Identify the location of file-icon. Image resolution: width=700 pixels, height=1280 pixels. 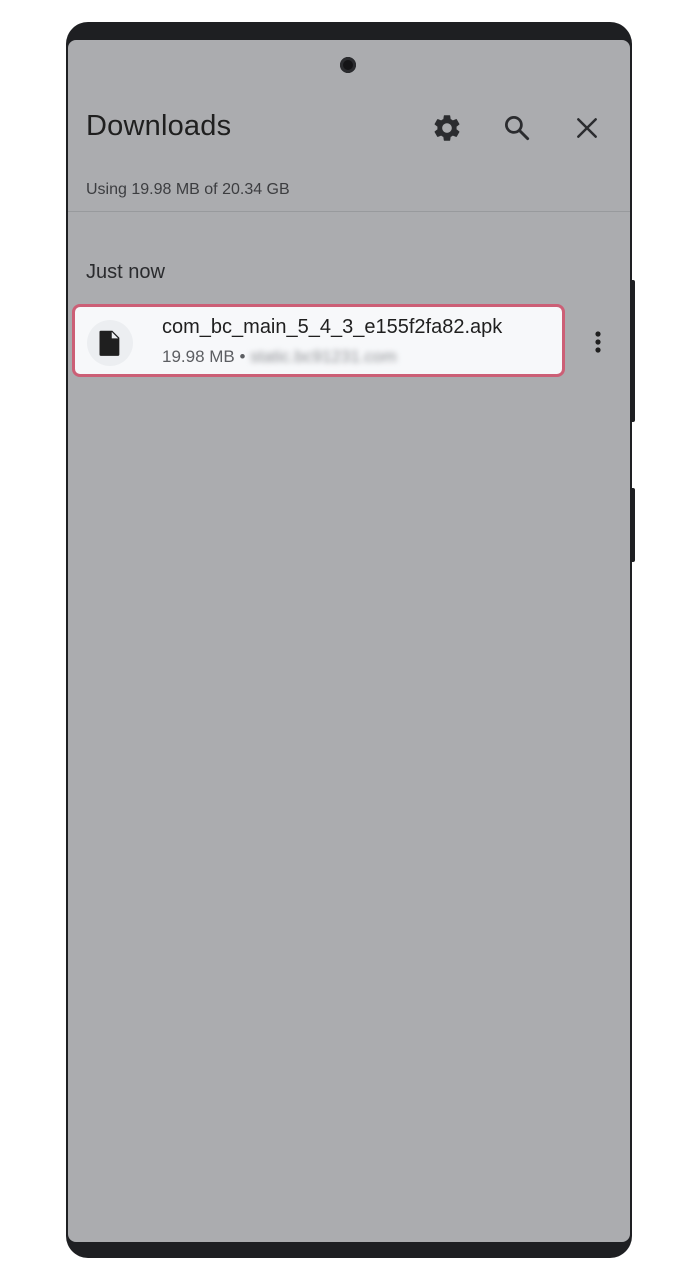
(109, 343).